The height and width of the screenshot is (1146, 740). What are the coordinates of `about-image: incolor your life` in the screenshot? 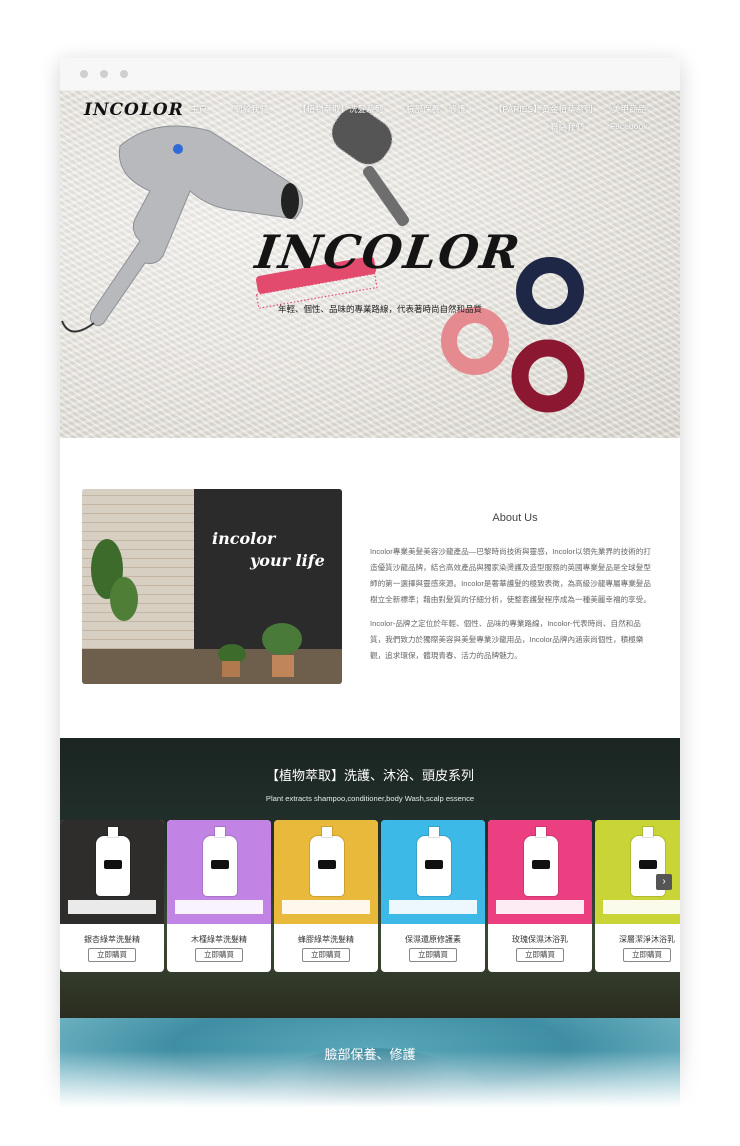 It's located at (212, 586).